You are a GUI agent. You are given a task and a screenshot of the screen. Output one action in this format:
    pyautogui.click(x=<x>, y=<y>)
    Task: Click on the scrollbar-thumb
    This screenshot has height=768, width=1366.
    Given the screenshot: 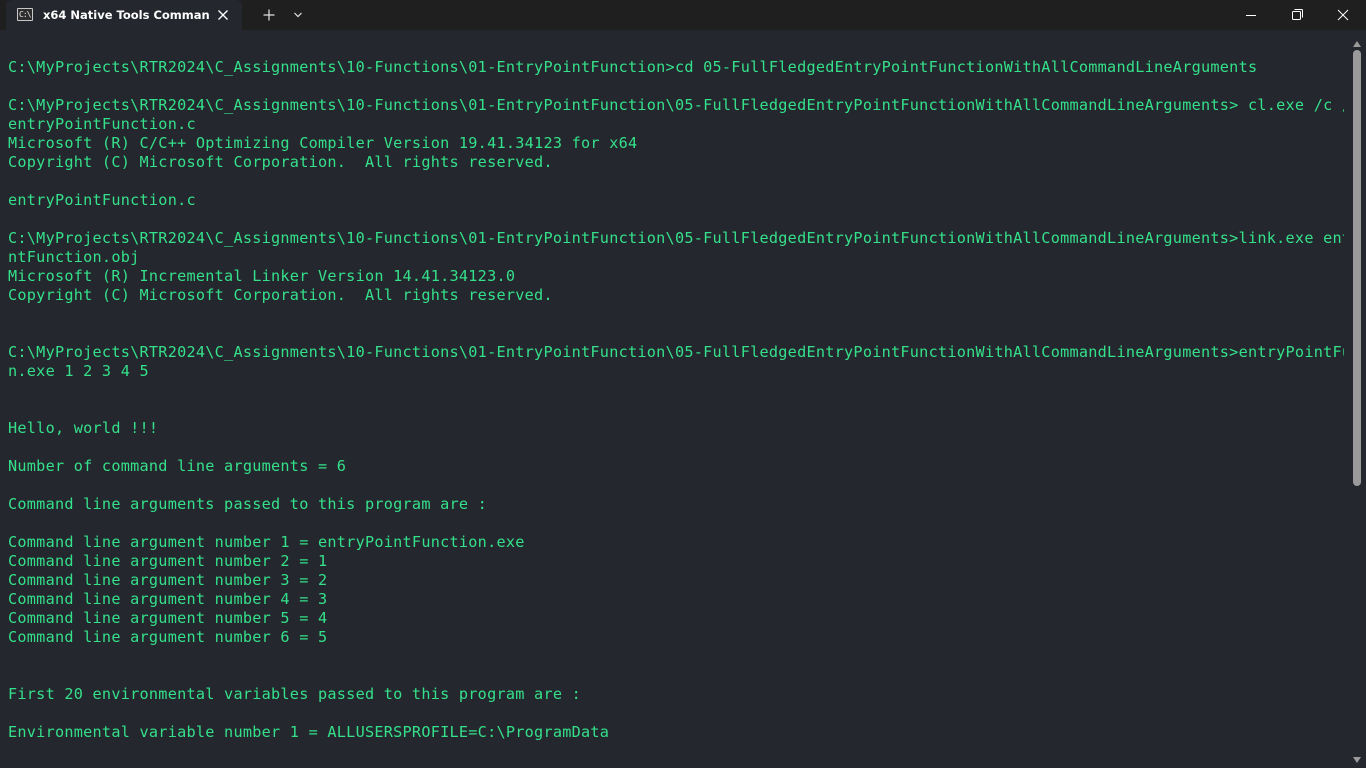 What is the action you would take?
    pyautogui.click(x=1357, y=268)
    